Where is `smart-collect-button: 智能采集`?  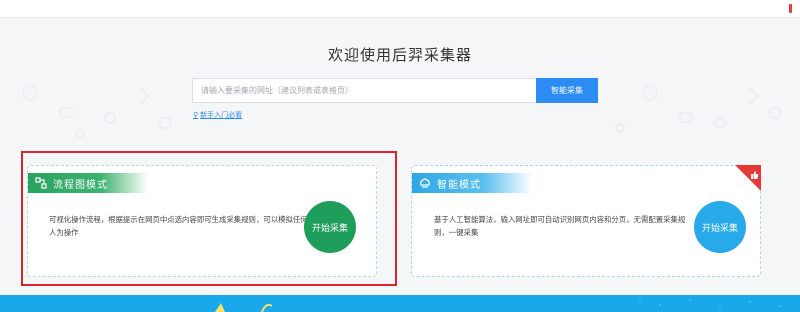 smart-collect-button: 智能采集 is located at coordinates (567, 90).